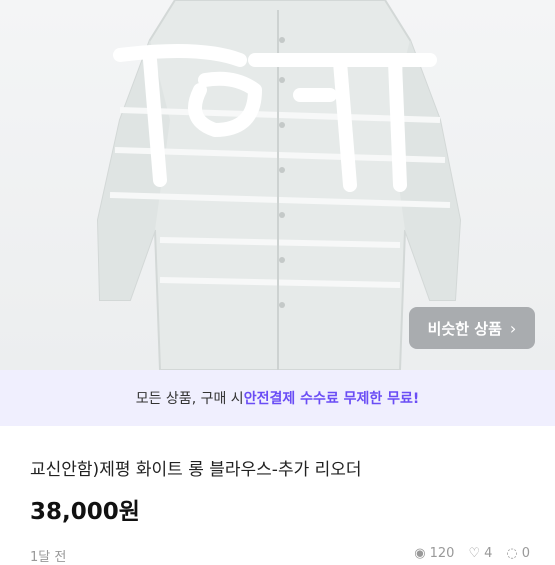 The width and height of the screenshot is (555, 565). I want to click on similar-products-label: 비슷한 상품, so click(464, 328).